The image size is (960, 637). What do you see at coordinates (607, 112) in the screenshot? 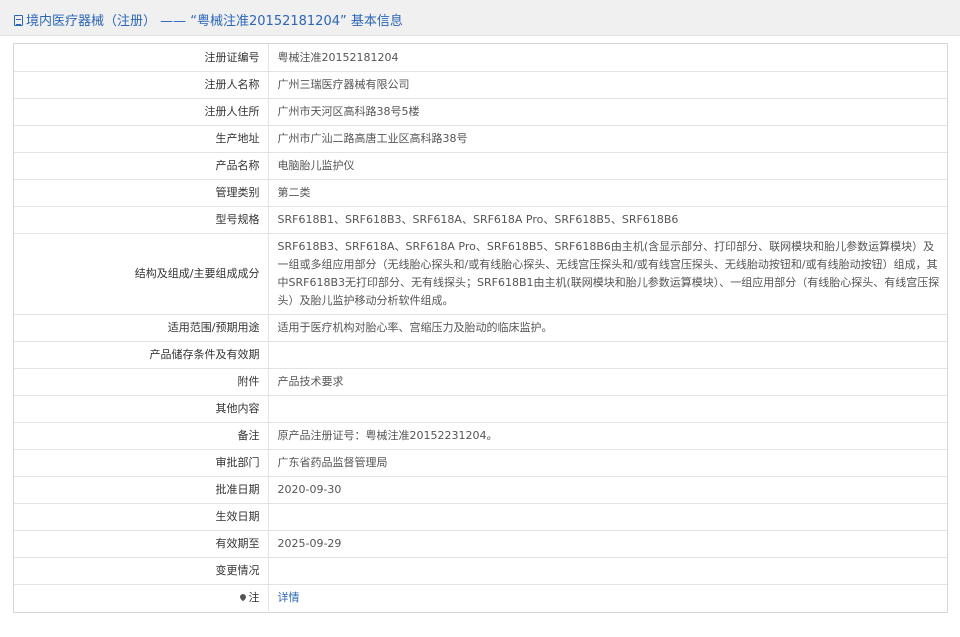
I see `row-value: 广州市天河区高科路38号5楼` at bounding box center [607, 112].